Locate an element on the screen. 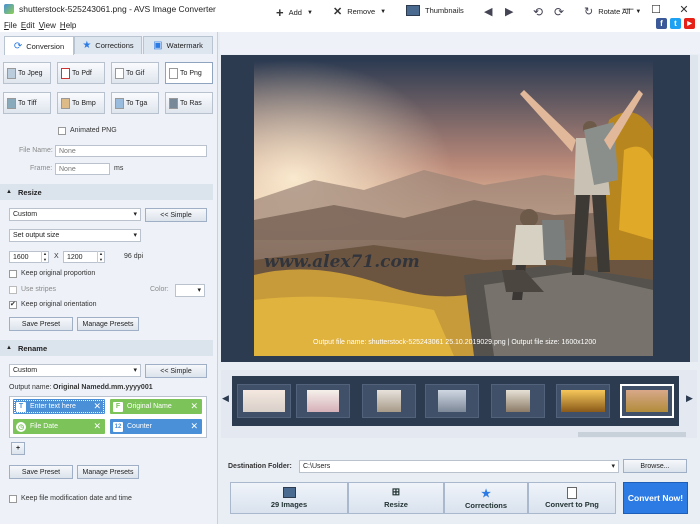  keep-orientation-checkbox is located at coordinates (13, 304).